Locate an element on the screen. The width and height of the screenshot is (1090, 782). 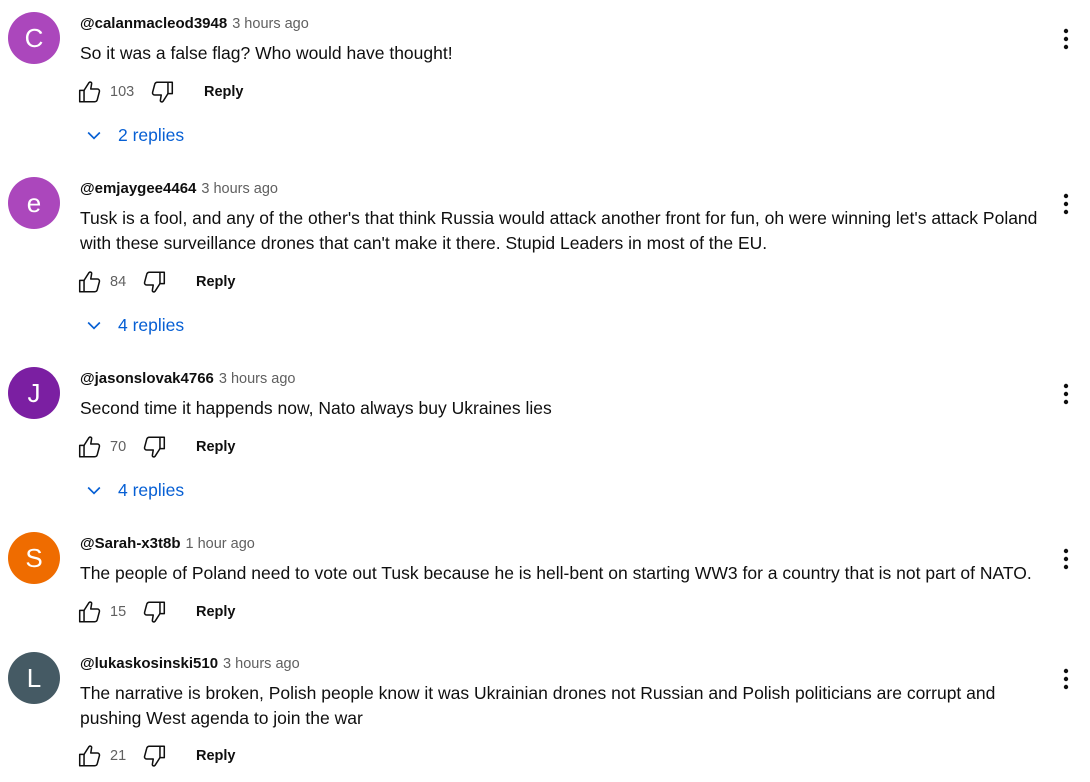
avatar-letter: e is located at coordinates (34, 202).